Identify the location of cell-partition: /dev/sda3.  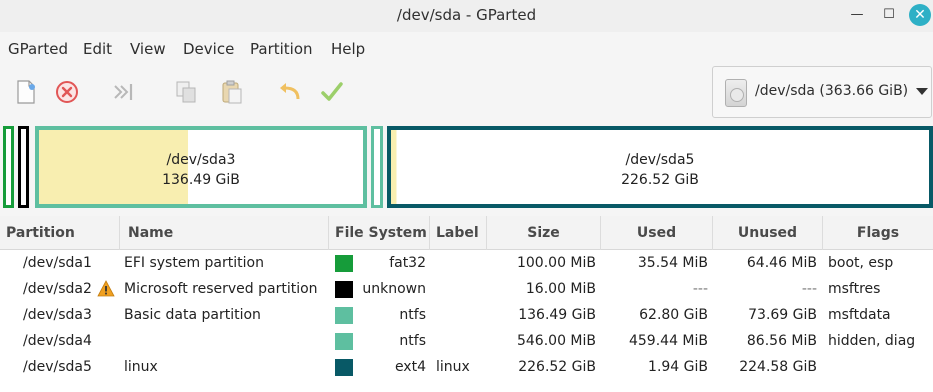
(57, 315).